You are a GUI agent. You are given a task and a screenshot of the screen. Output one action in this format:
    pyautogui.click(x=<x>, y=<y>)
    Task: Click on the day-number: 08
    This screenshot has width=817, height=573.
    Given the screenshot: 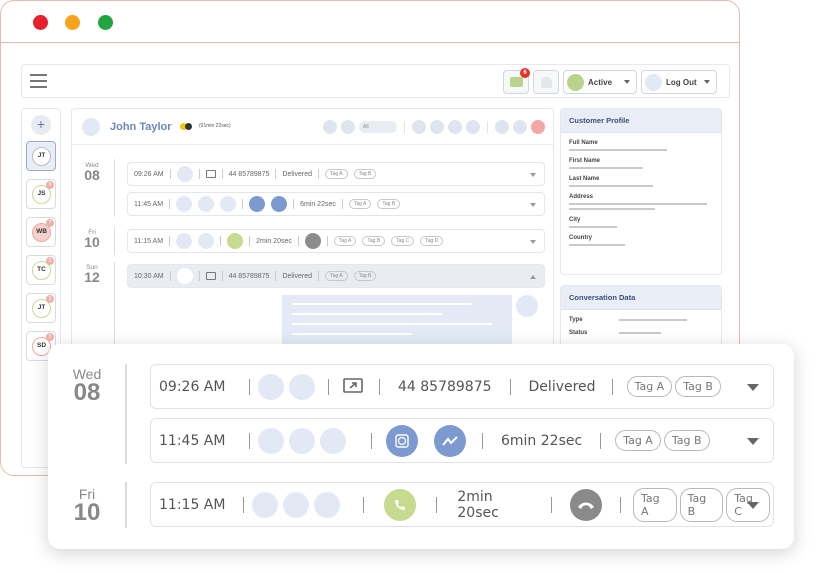 What is the action you would take?
    pyautogui.click(x=92, y=175)
    